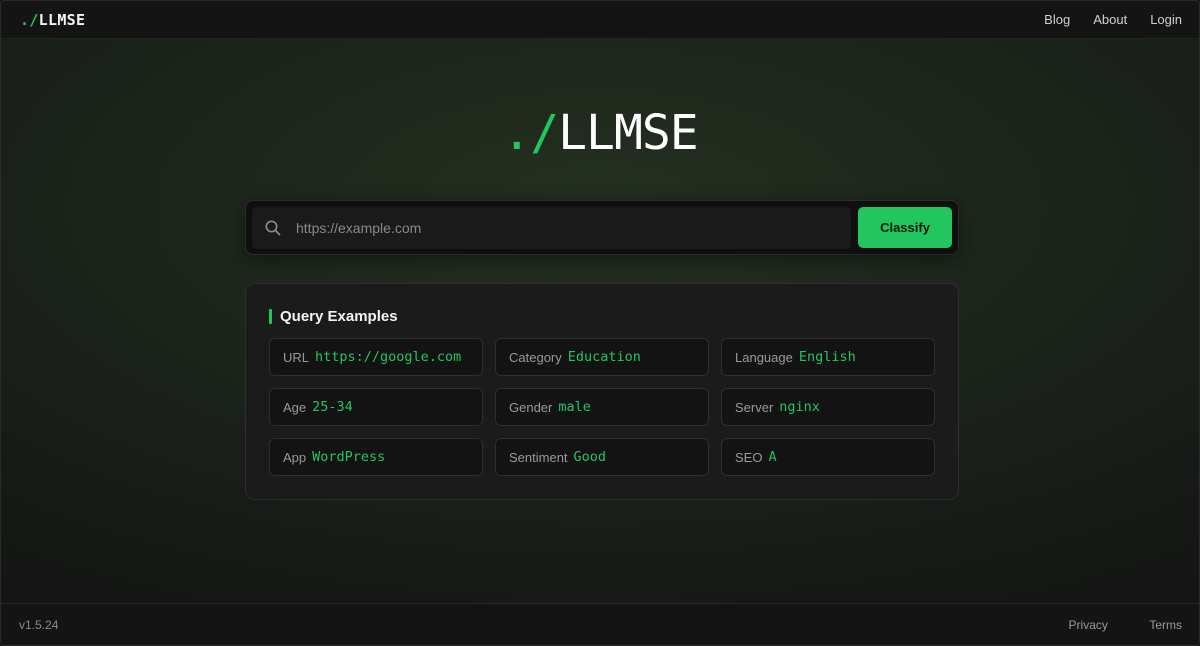  I want to click on example-value: English, so click(827, 357).